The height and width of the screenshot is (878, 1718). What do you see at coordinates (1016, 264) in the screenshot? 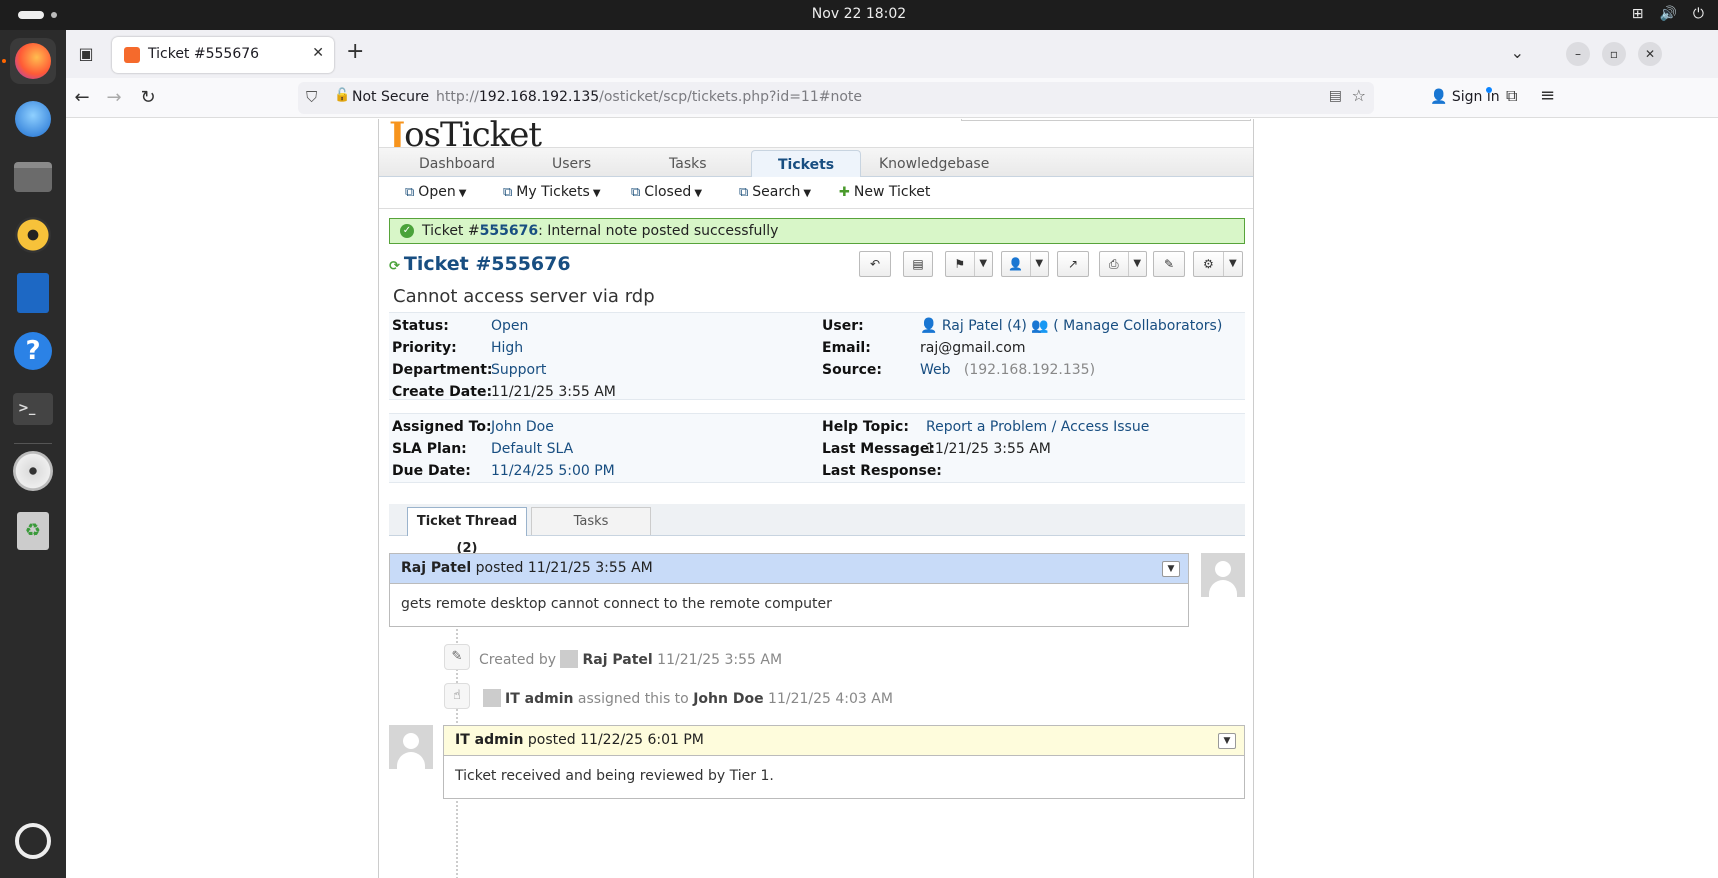
I see `user-icon: 👤` at bounding box center [1016, 264].